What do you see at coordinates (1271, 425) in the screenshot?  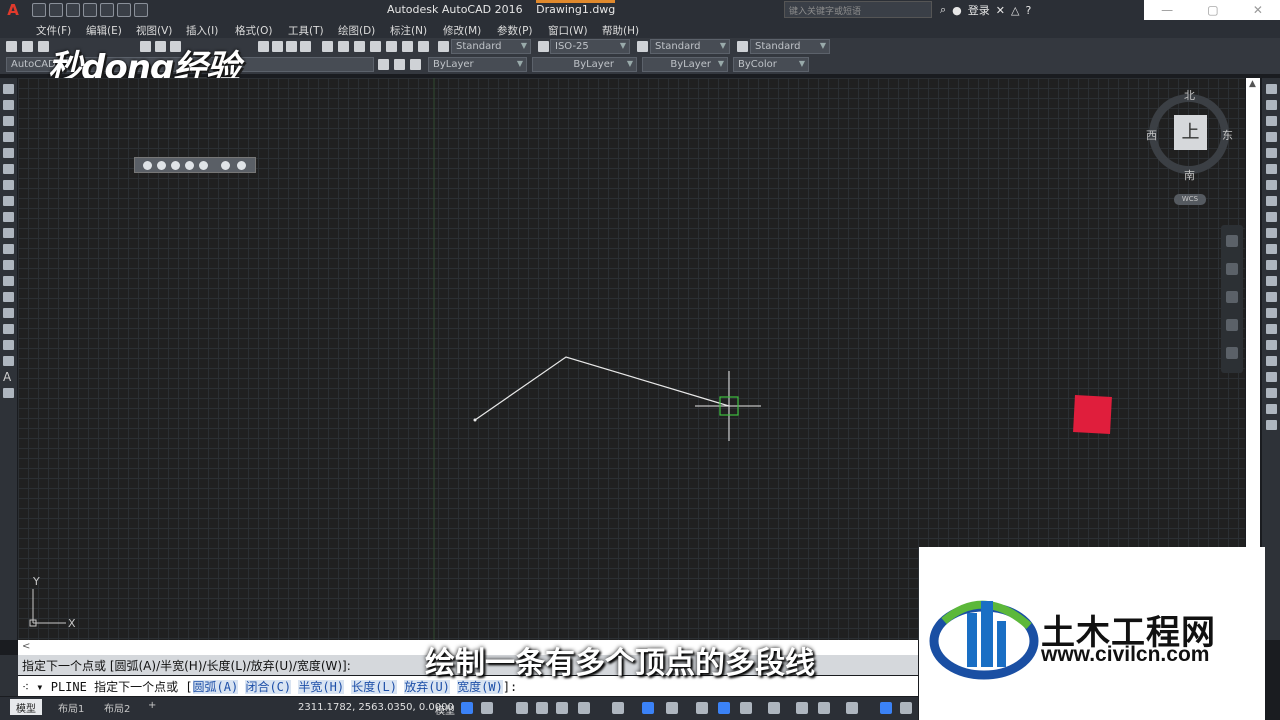 I see `center-mark-icon` at bounding box center [1271, 425].